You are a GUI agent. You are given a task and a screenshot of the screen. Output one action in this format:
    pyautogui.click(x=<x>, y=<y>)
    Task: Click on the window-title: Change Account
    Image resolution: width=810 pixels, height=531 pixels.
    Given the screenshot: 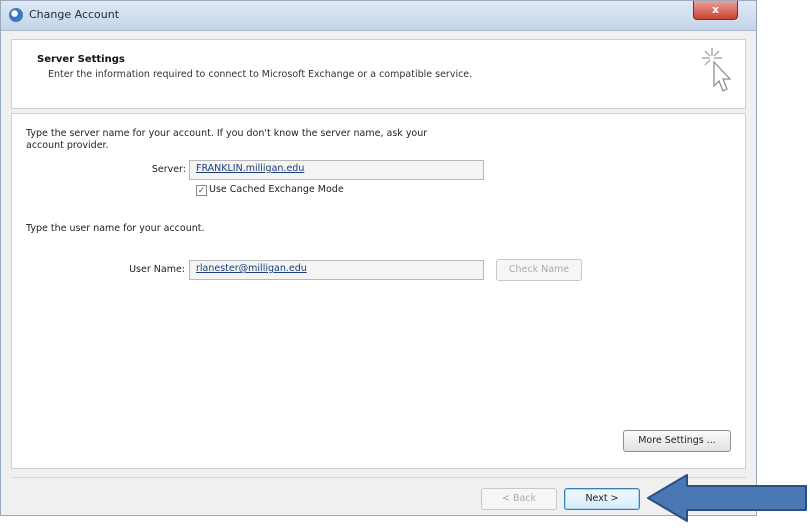 What is the action you would take?
    pyautogui.click(x=74, y=14)
    